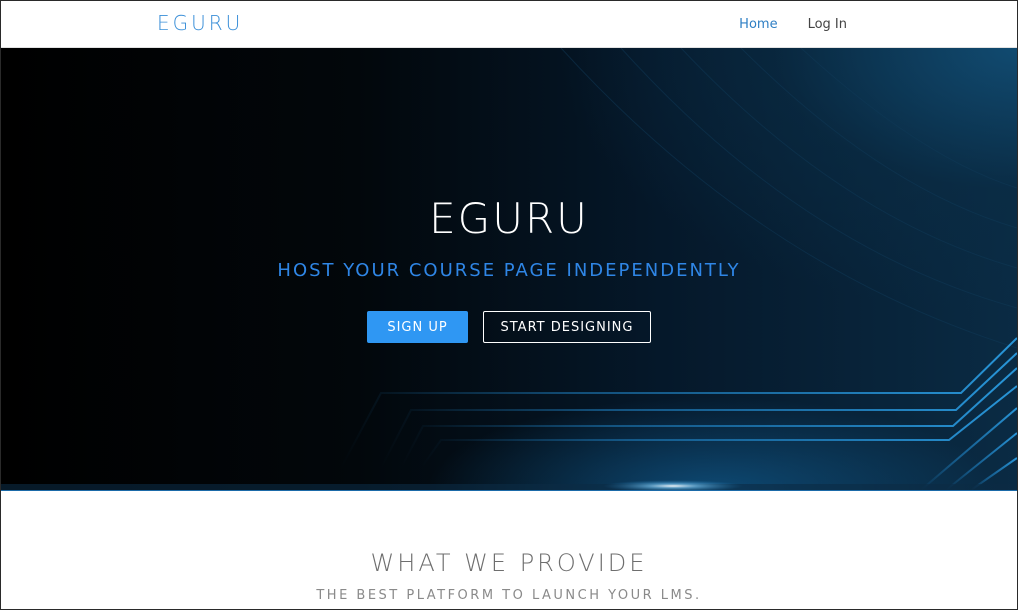 The height and width of the screenshot is (610, 1018). I want to click on brand-logo: EGURU, so click(200, 23).